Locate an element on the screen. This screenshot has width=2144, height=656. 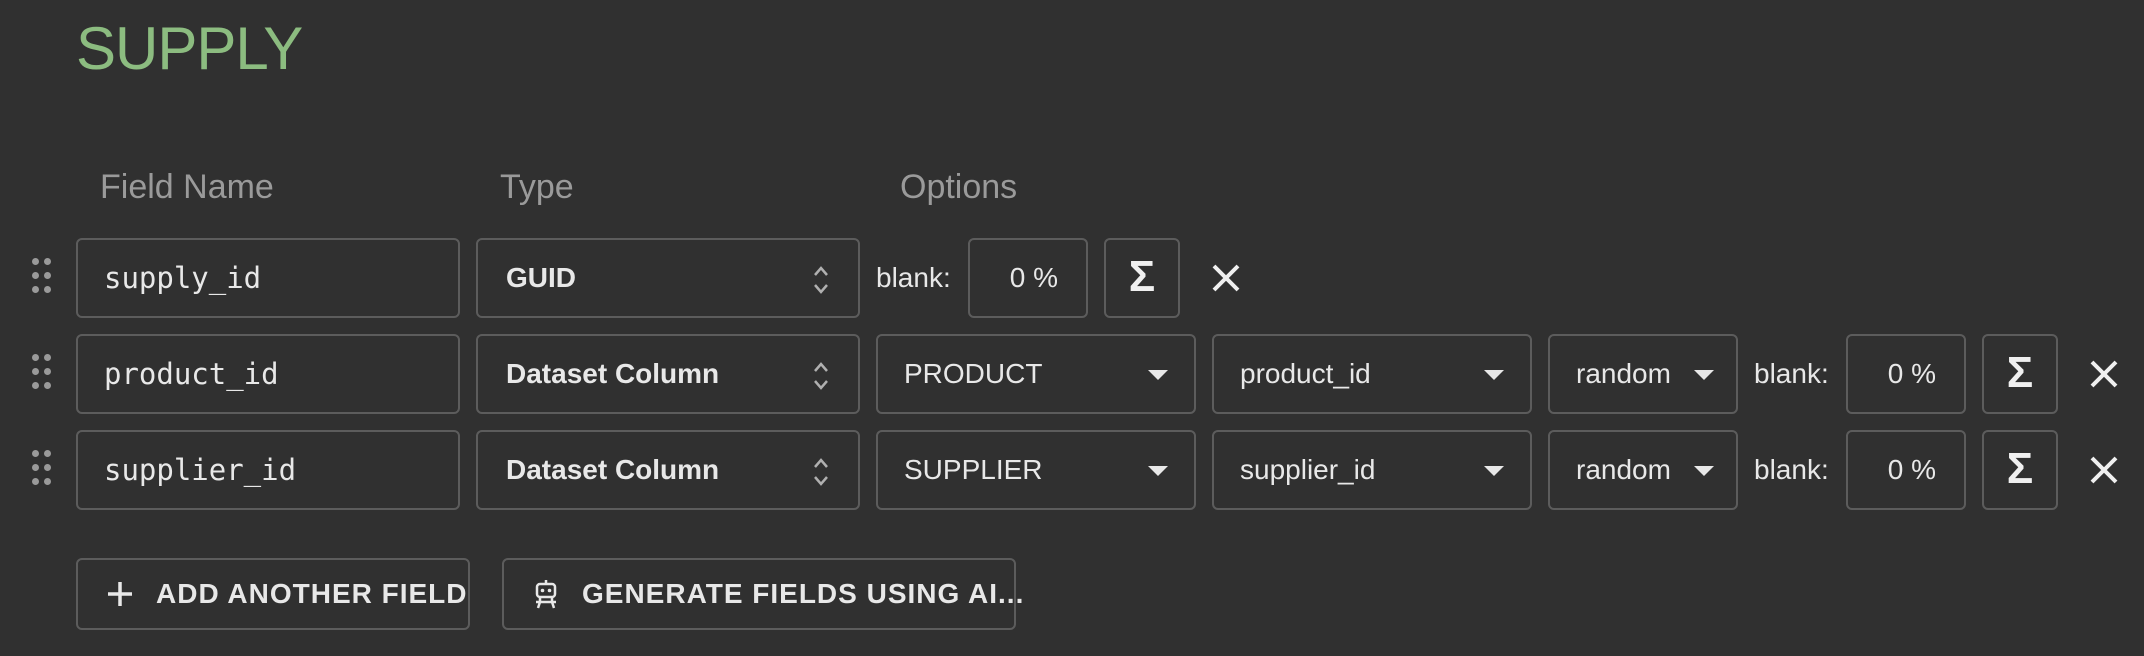
field-row-supply-id: supply_id GUID blank: 0 % Σ is located at coordinates (1072, 279).